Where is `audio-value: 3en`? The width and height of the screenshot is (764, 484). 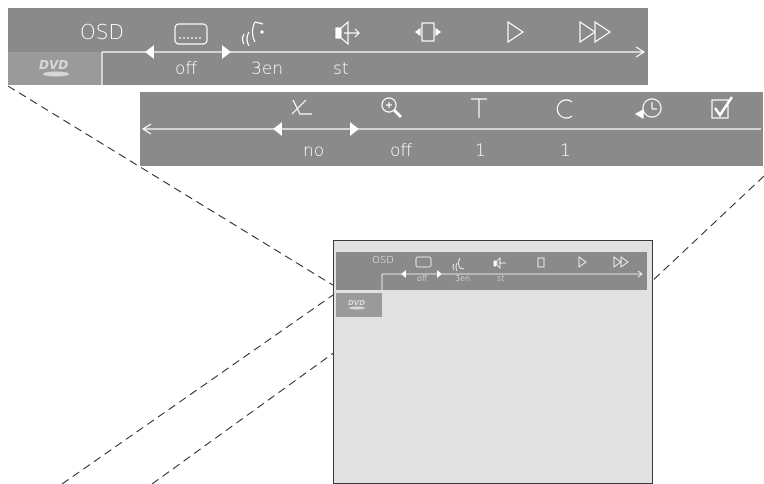 audio-value: 3en is located at coordinates (267, 69).